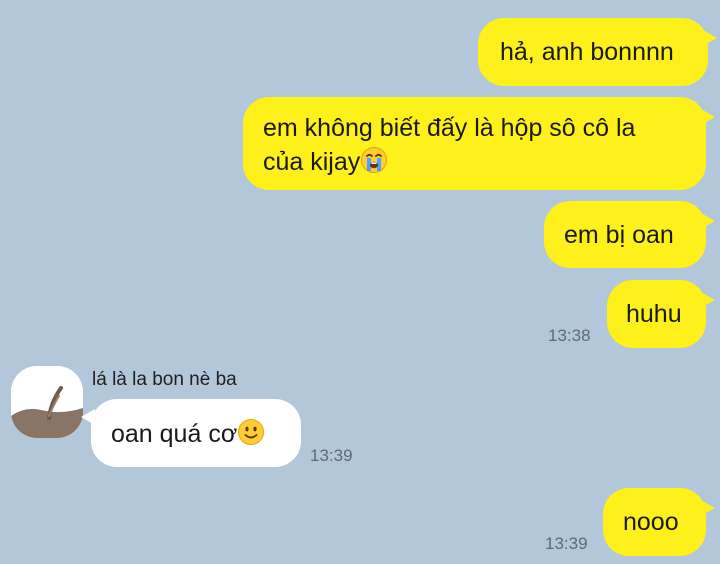  What do you see at coordinates (449, 128) in the screenshot?
I see `message-text: em không biết đấy là hộp sô cô la` at bounding box center [449, 128].